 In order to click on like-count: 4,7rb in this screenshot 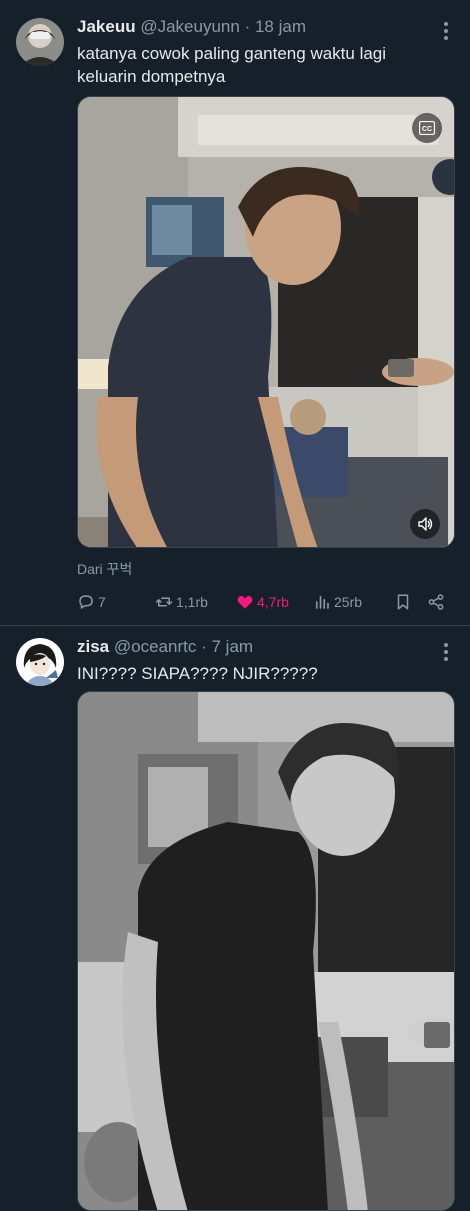, I will do `click(273, 602)`.